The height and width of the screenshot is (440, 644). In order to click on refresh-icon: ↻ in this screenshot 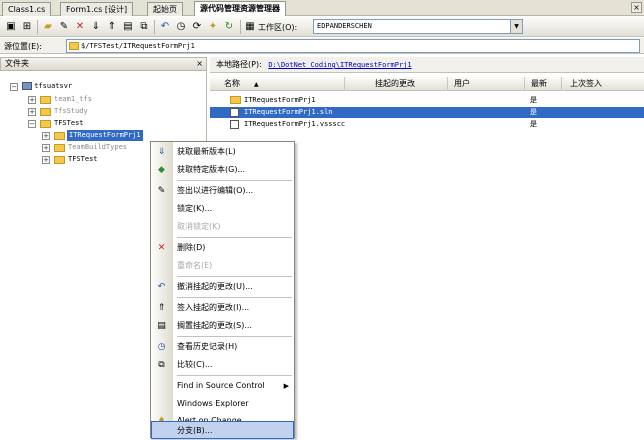, I will do `click(229, 27)`.